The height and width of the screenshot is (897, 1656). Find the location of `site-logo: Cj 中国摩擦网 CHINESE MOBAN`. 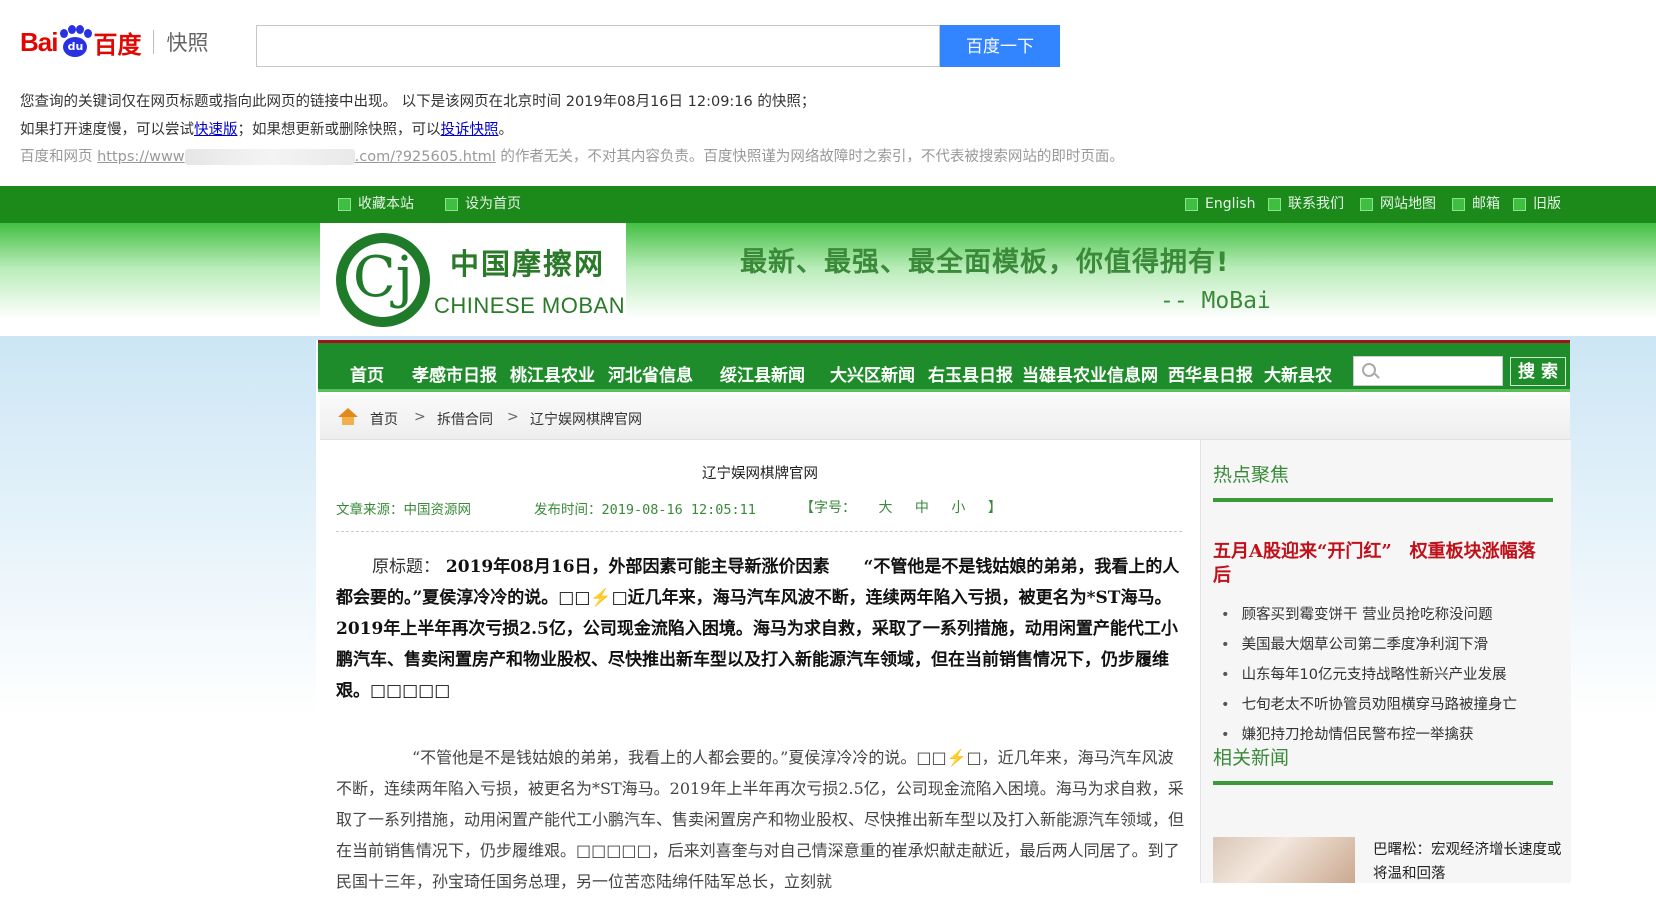

site-logo: Cj 中国摩擦网 CHINESE MOBAN is located at coordinates (473, 277).